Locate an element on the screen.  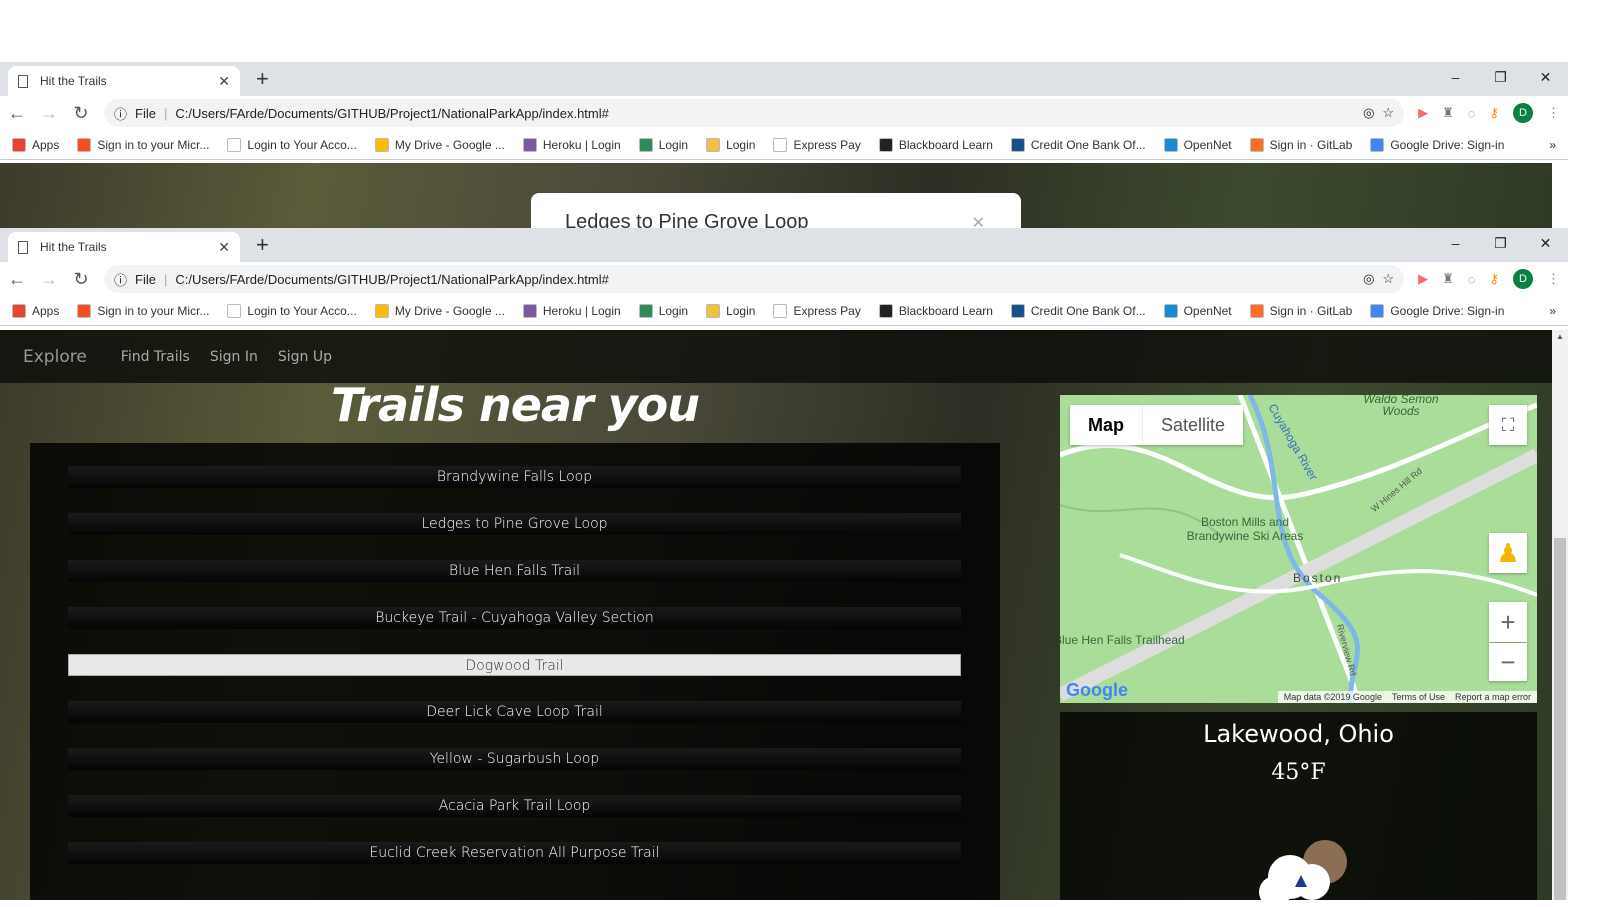
trail-item: Deer Lick Cave Loop Trail is located at coordinates (514, 712).